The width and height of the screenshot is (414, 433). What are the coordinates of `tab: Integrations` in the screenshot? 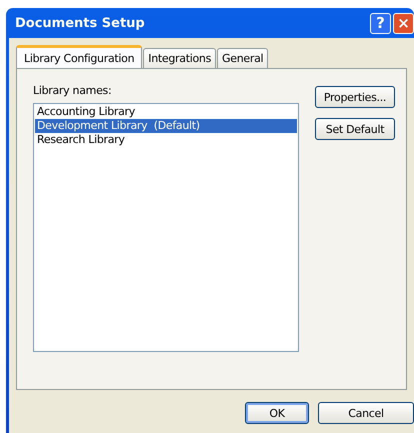 It's located at (179, 58).